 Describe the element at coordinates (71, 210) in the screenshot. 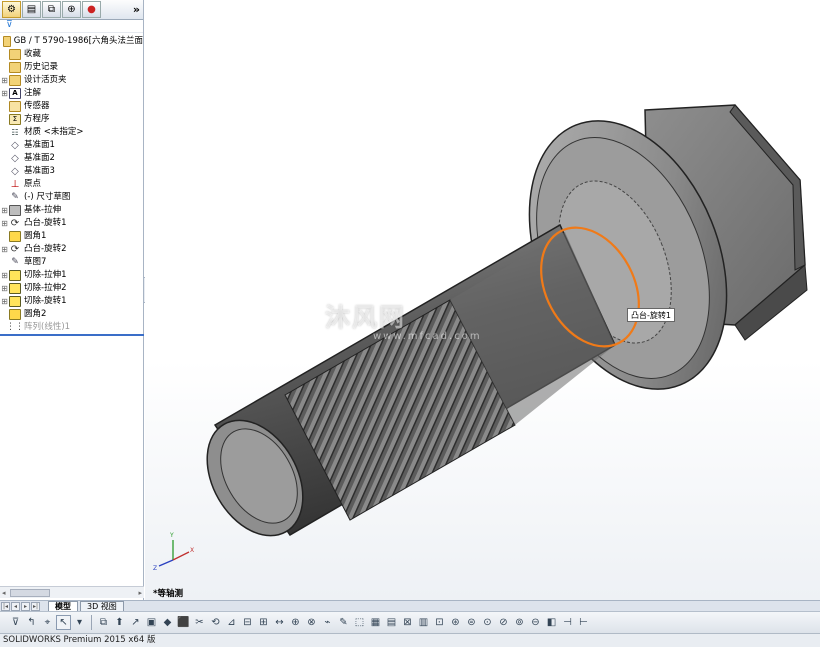

I see `tree-item: ⊞ 基体-拉伸` at that location.